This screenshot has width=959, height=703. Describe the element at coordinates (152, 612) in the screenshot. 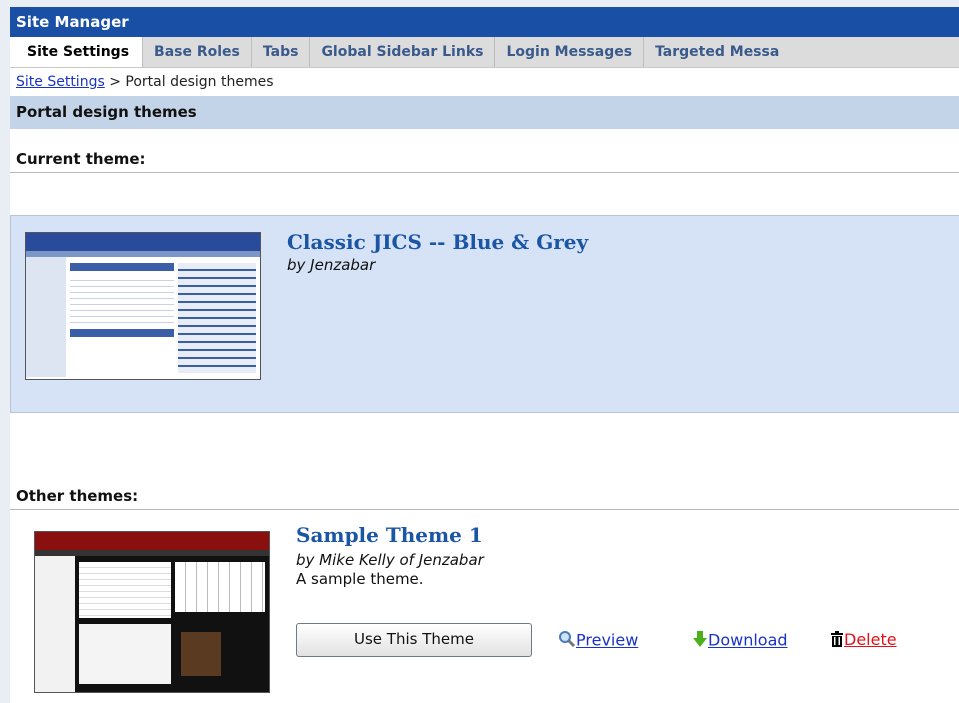

I see `sample-theme-thumbnail` at that location.